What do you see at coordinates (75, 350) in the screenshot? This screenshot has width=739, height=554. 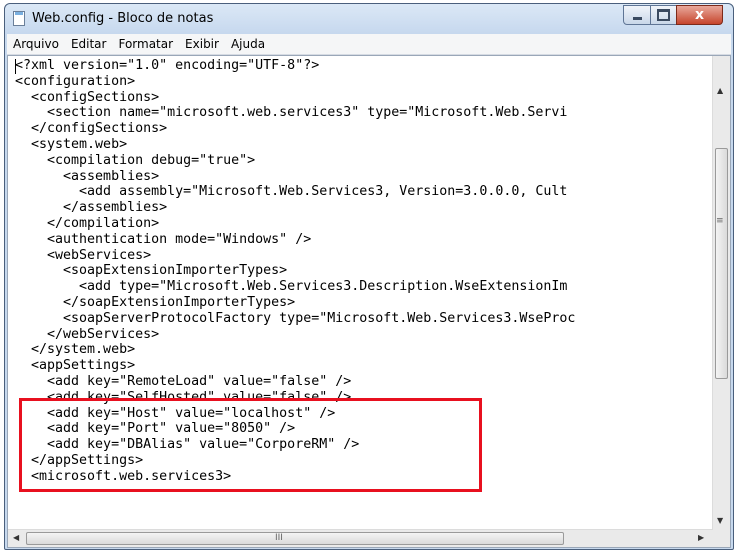 I see `text-line: </system.web>` at bounding box center [75, 350].